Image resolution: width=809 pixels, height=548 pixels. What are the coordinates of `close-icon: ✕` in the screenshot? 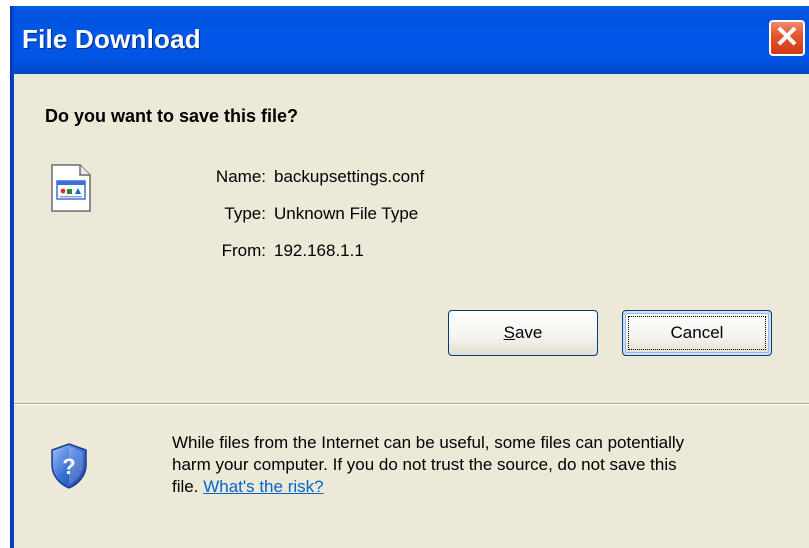 It's located at (787, 37).